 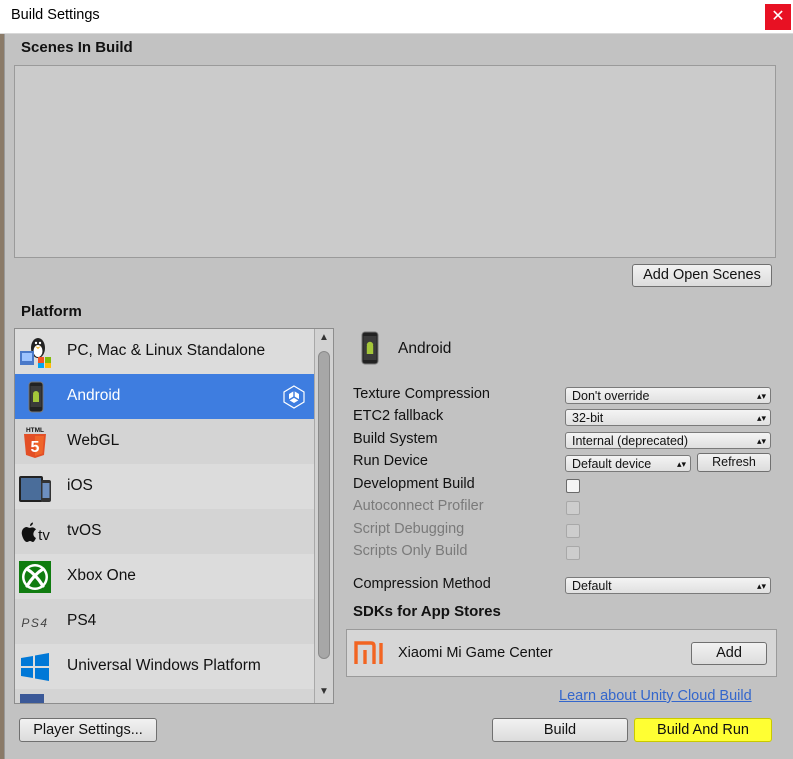 What do you see at coordinates (101, 575) in the screenshot?
I see `platform-label: Xbox One` at bounding box center [101, 575].